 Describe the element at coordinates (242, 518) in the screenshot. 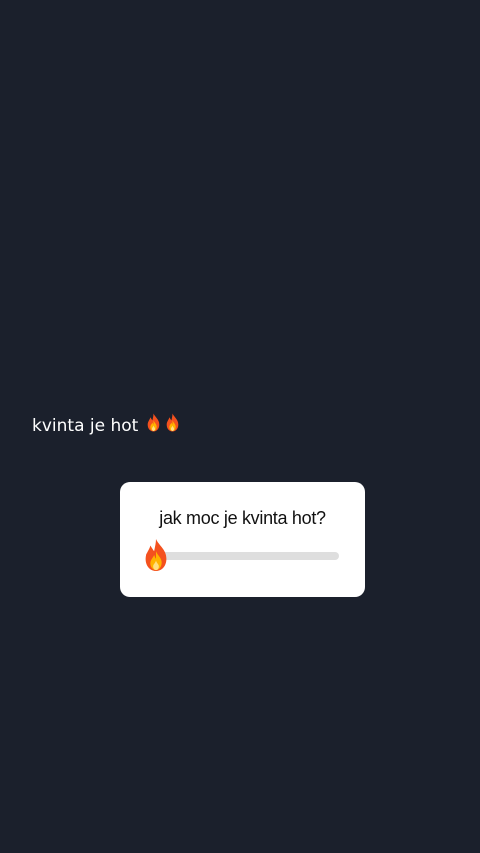

I see `slider-question: jak moc je kvinta hot?` at that location.